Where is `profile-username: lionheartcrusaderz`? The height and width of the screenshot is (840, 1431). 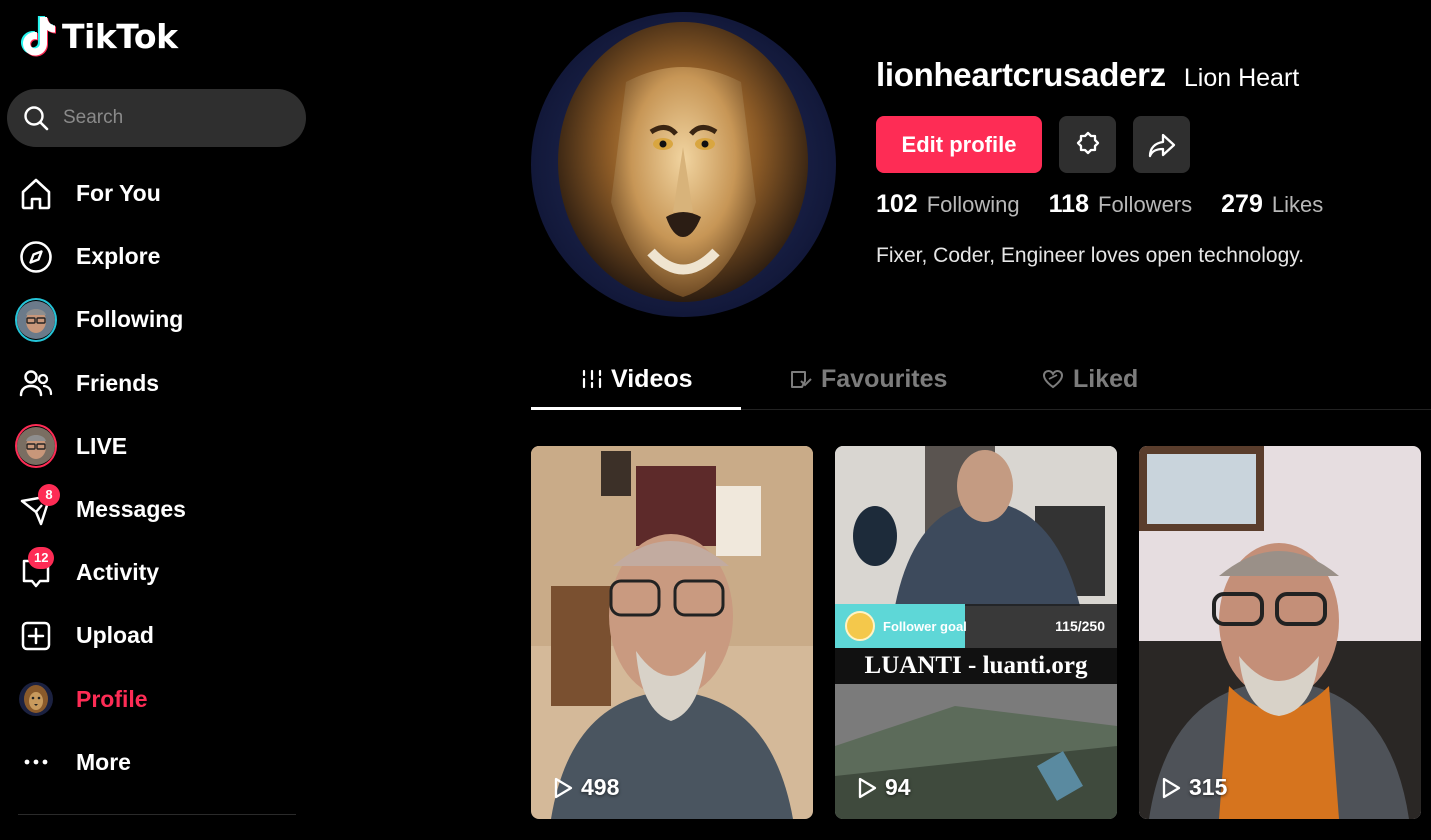
profile-username: lionheartcrusaderz is located at coordinates (1021, 74).